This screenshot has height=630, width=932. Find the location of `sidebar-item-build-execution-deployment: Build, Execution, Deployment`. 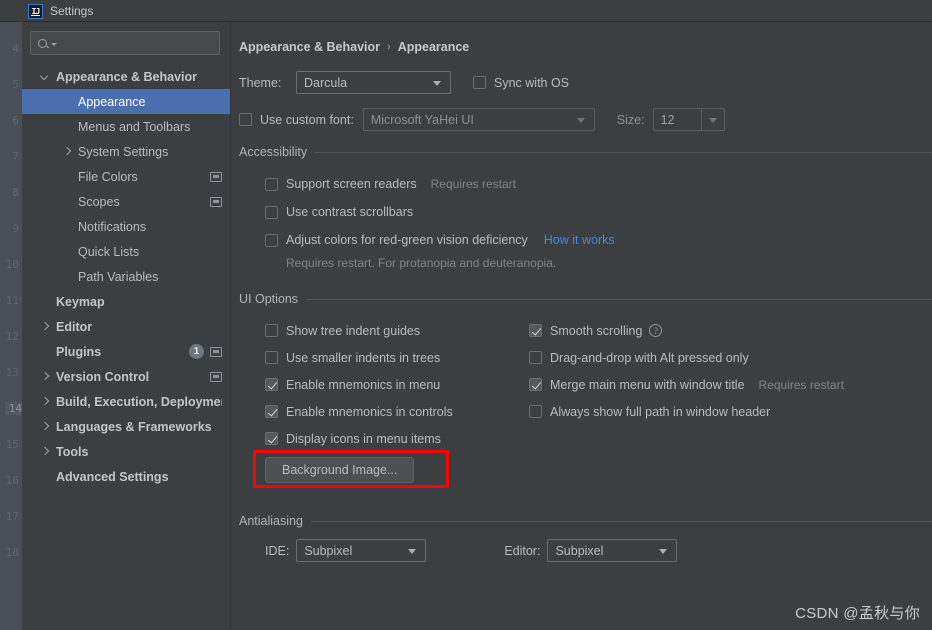

sidebar-item-build-execution-deployment: Build, Execution, Deployment is located at coordinates (126, 401).